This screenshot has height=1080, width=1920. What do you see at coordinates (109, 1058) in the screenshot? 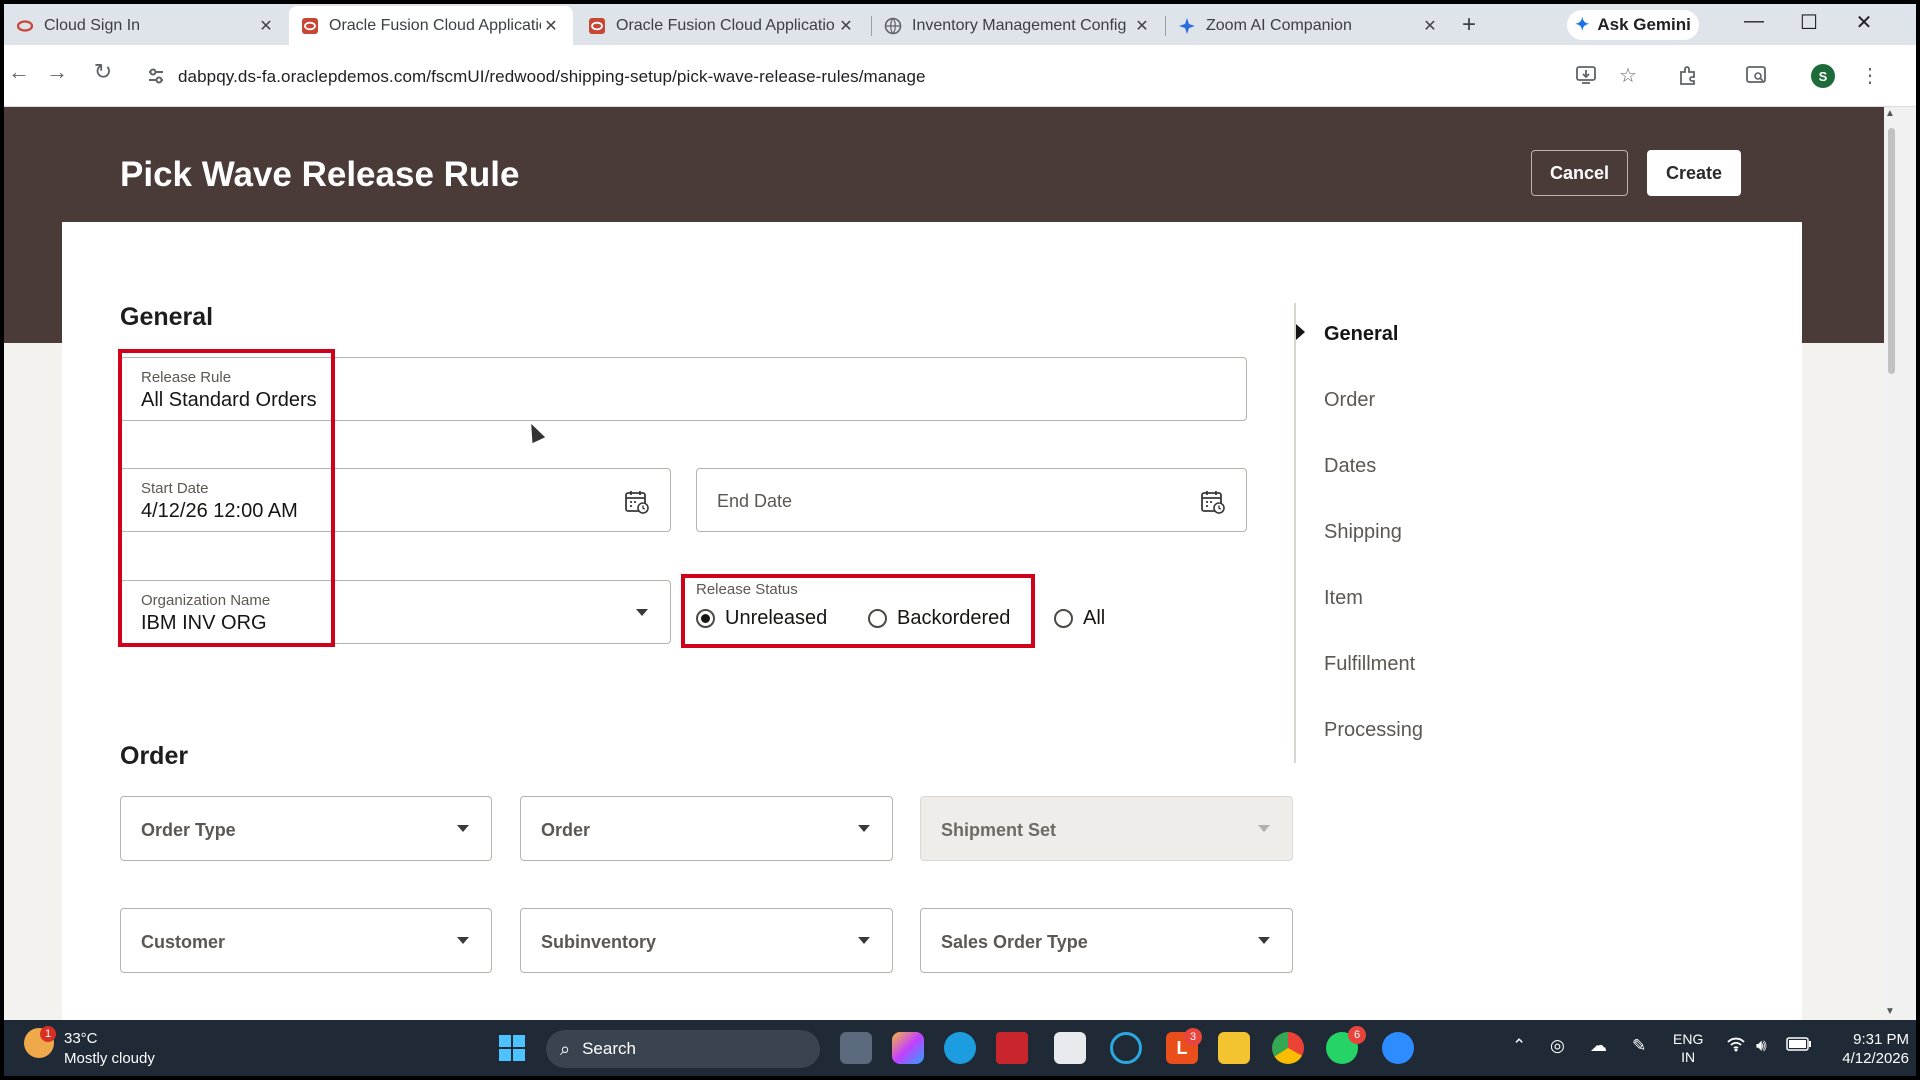
I see `weather-description: Mostly cloudy` at bounding box center [109, 1058].